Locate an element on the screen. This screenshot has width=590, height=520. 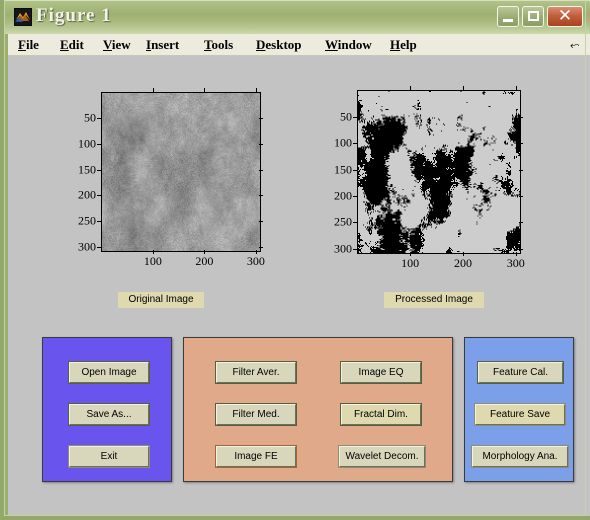
matlab-membrane-icon is located at coordinates (23, 17).